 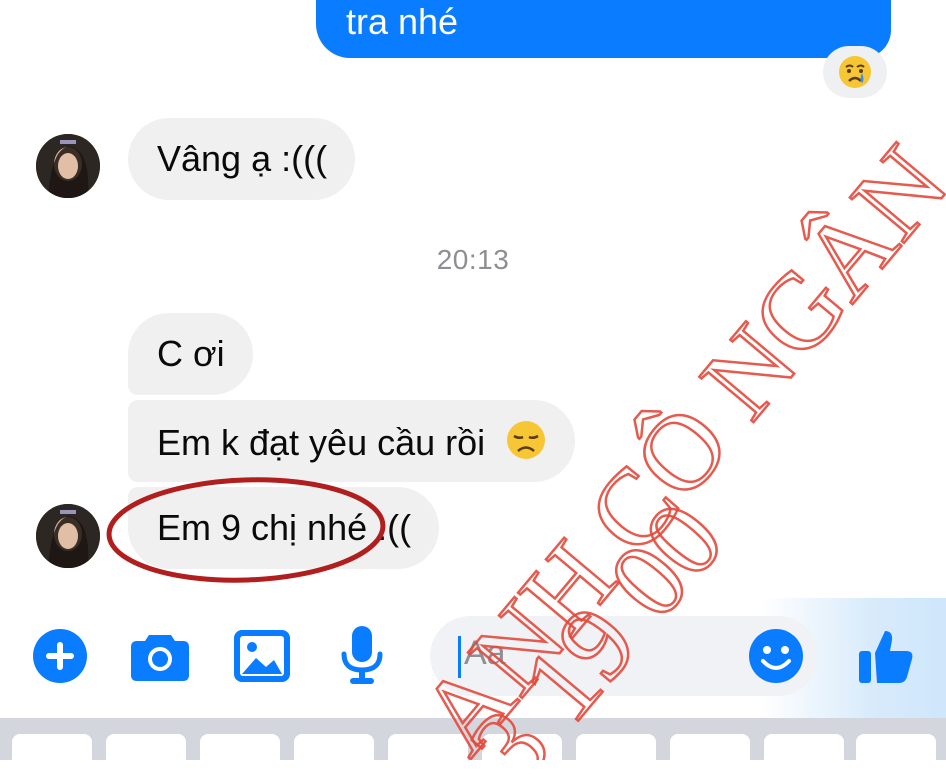 I want to click on incoming-message-text: Vâng ạ :(((, so click(x=242, y=158).